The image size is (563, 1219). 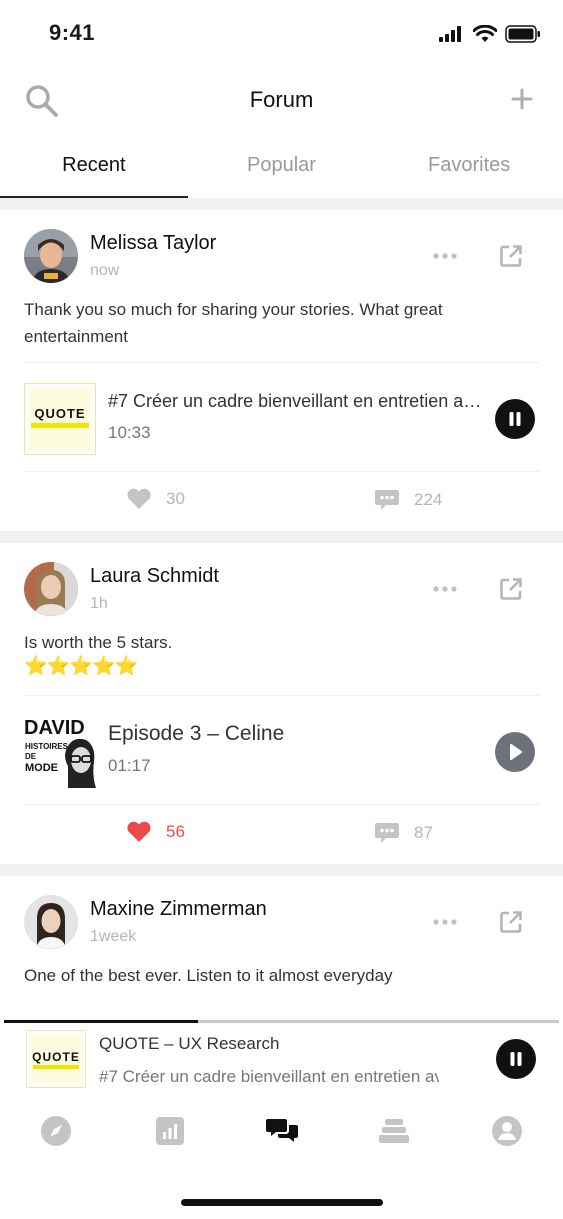 What do you see at coordinates (175, 831) in the screenshot?
I see `like-count: 56` at bounding box center [175, 831].